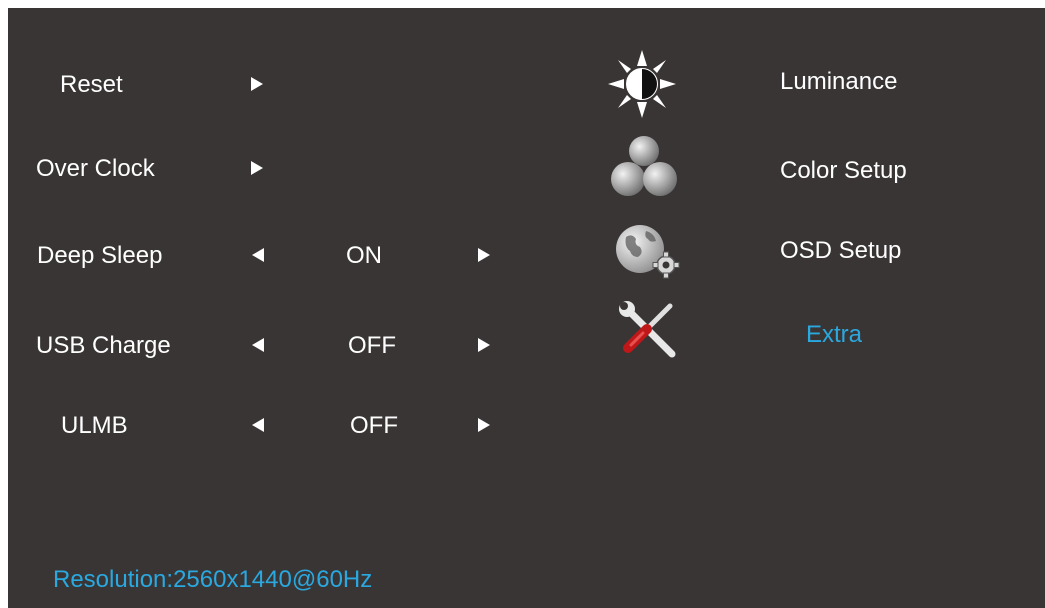 Image resolution: width=1045 pixels, height=608 pixels. I want to click on setting-label-reset: Reset, so click(91, 84).